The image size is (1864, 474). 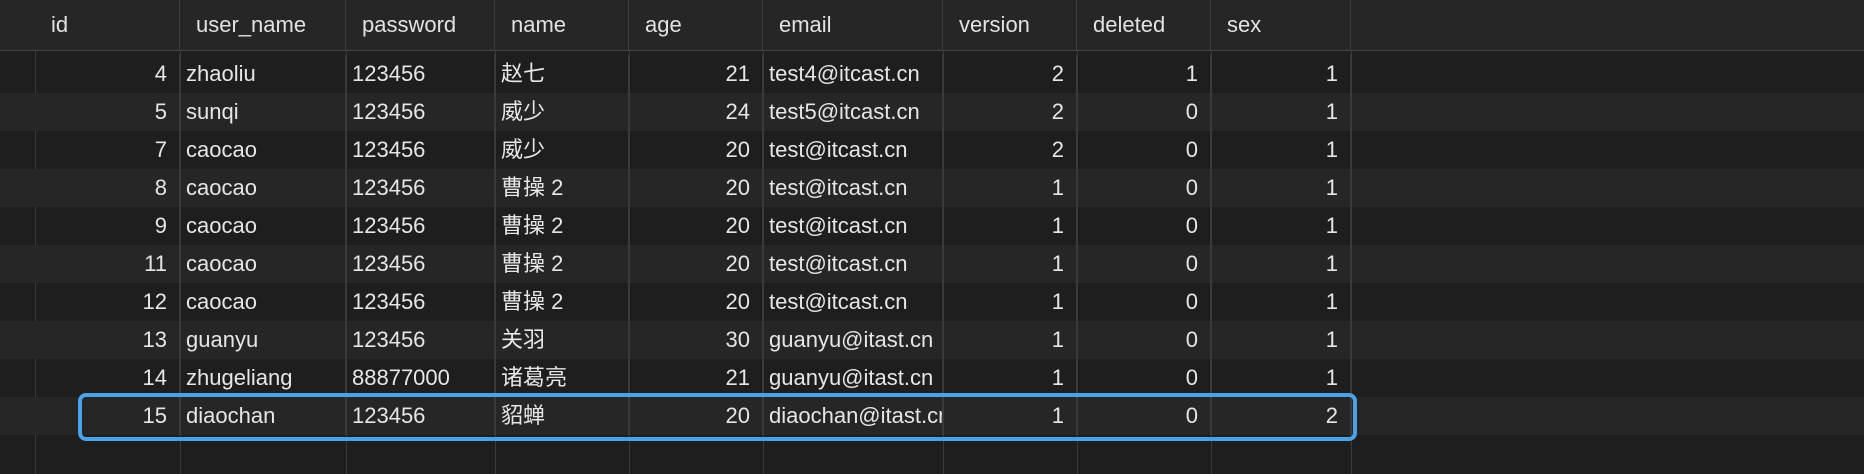 What do you see at coordinates (1144, 25) in the screenshot?
I see `column-header-deleted: deleted` at bounding box center [1144, 25].